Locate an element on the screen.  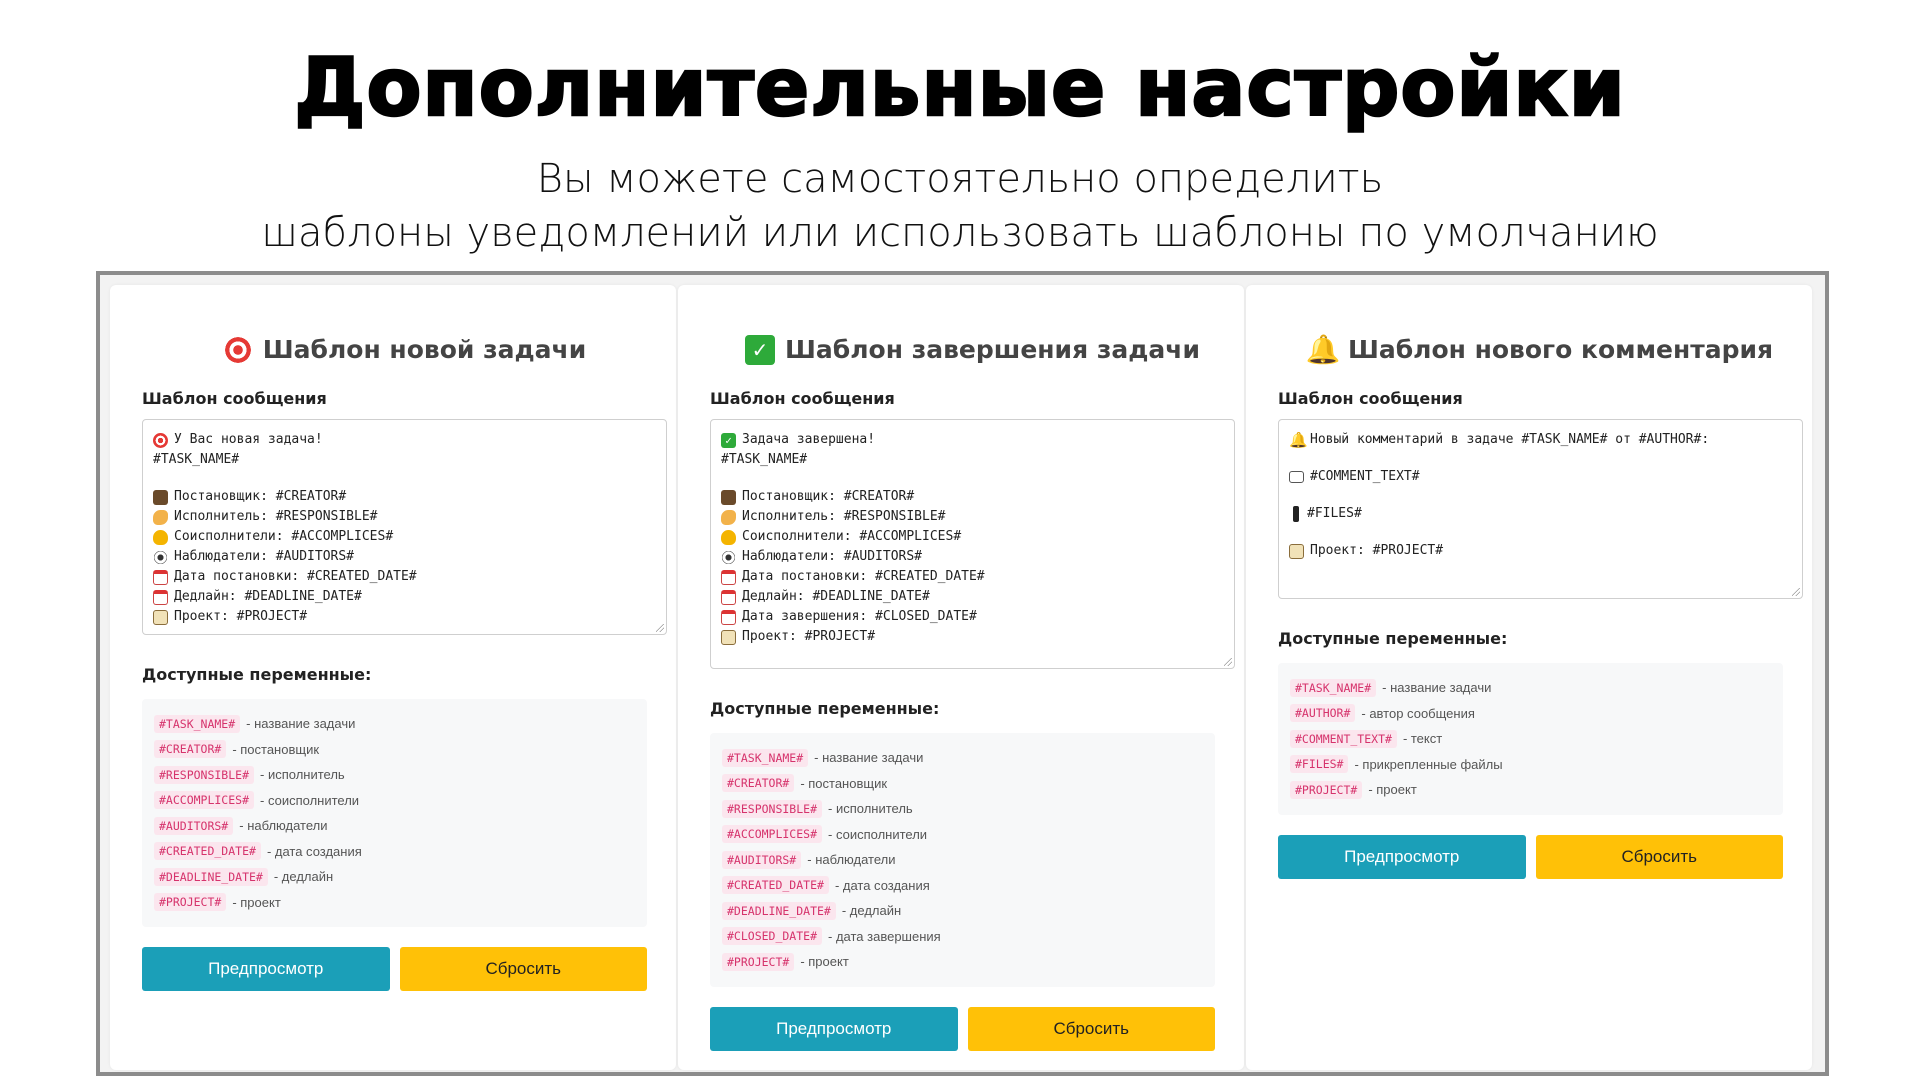
subtitle-line-1: Вы можете самостоятельно определить is located at coordinates (960, 179).